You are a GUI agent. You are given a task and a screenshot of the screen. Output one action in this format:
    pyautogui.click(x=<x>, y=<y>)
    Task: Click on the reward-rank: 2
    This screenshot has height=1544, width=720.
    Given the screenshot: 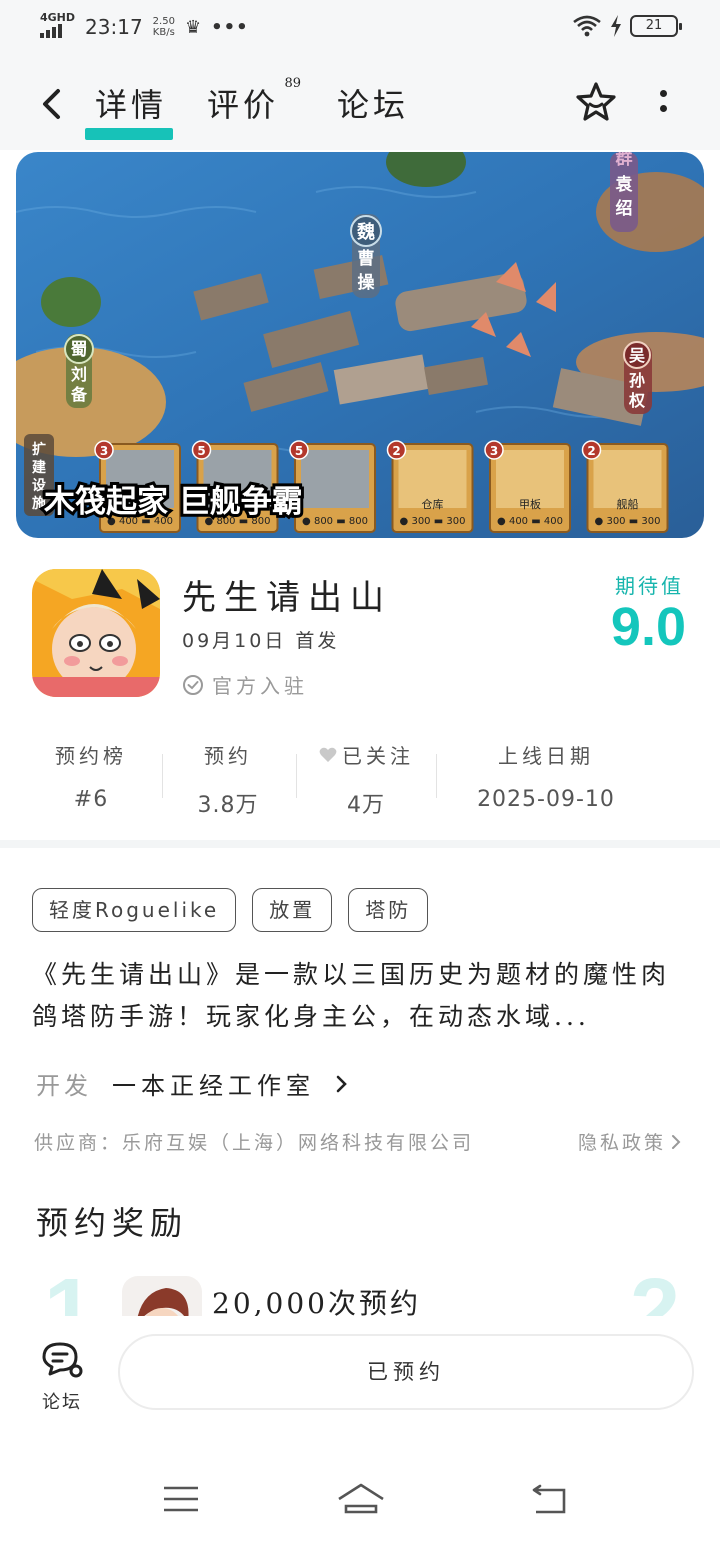 What is the action you would take?
    pyautogui.click(x=655, y=1292)
    